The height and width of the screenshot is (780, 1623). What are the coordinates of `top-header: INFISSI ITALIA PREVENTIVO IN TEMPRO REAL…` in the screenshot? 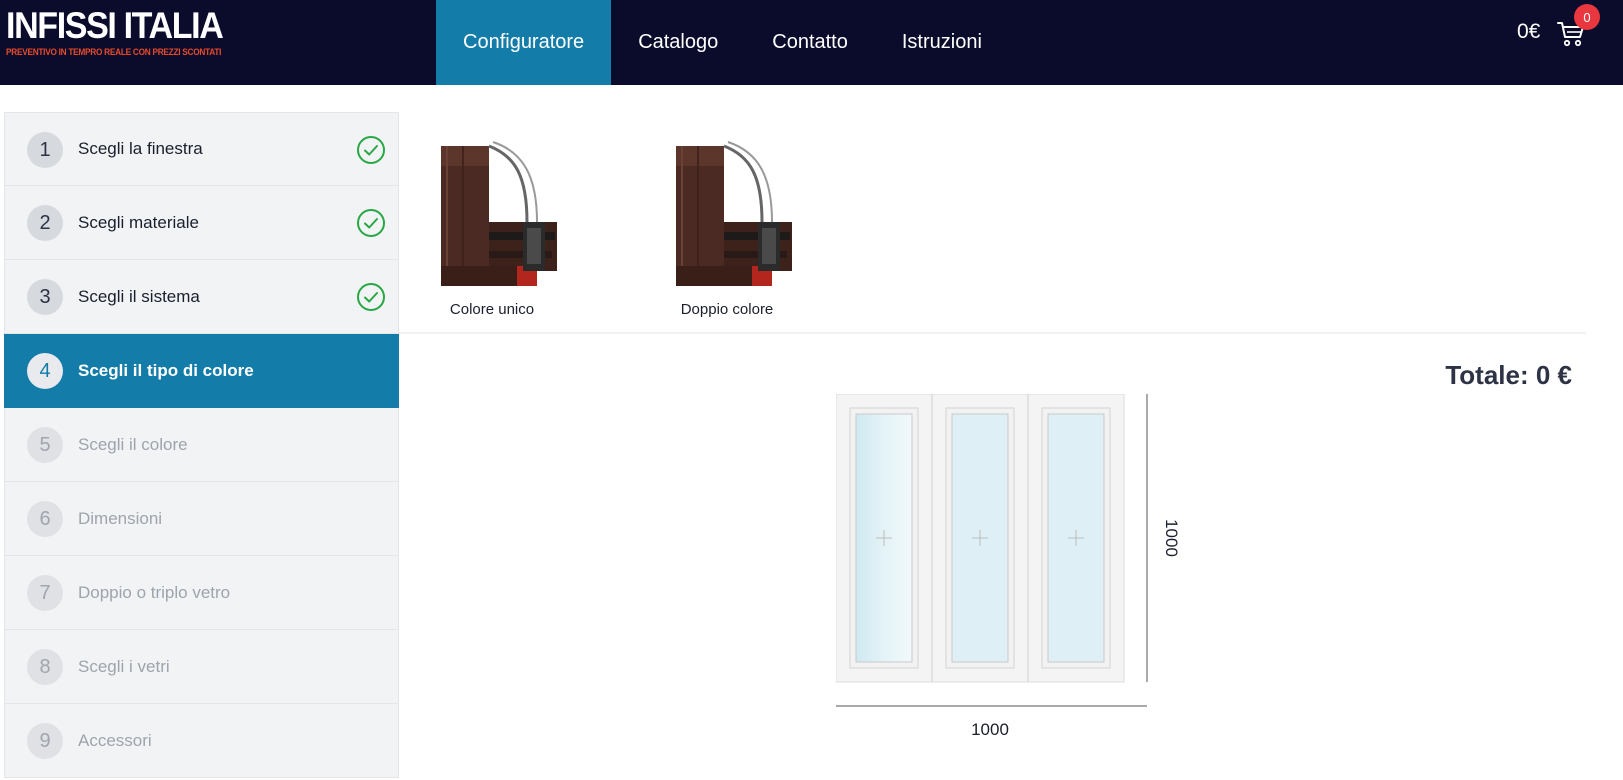 It's located at (811, 42).